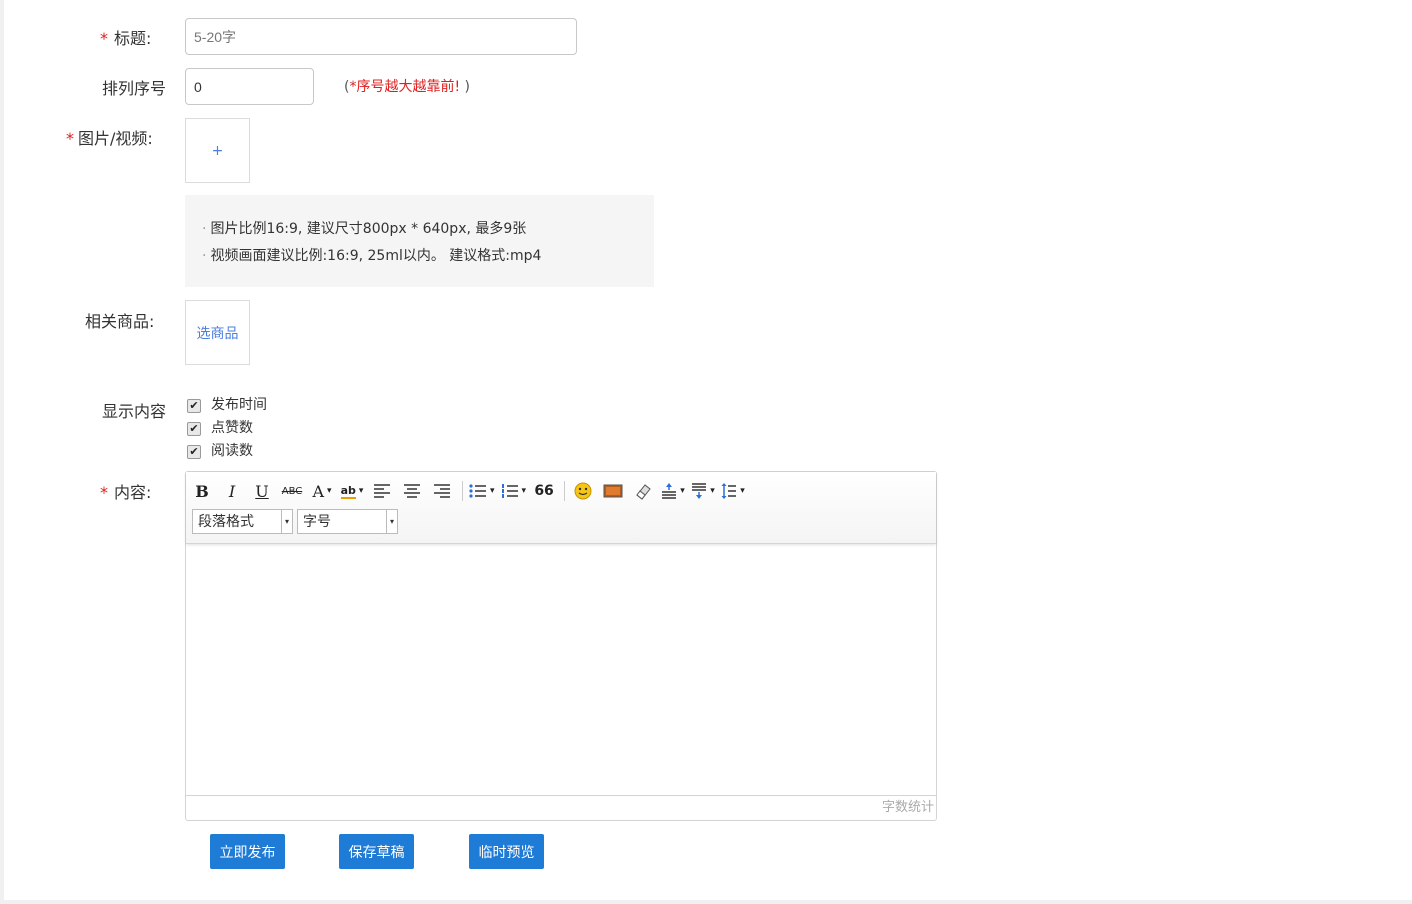 This screenshot has width=1412, height=904. What do you see at coordinates (133, 492) in the screenshot?
I see `content-label-text: 内容:` at bounding box center [133, 492].